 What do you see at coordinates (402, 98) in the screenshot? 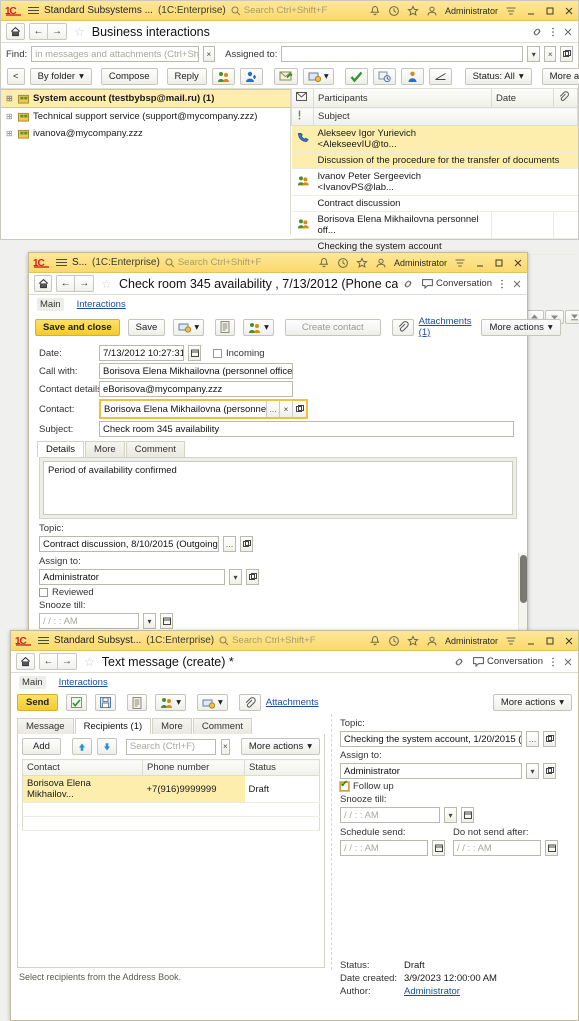
I see `col-participants: Participants` at bounding box center [402, 98].